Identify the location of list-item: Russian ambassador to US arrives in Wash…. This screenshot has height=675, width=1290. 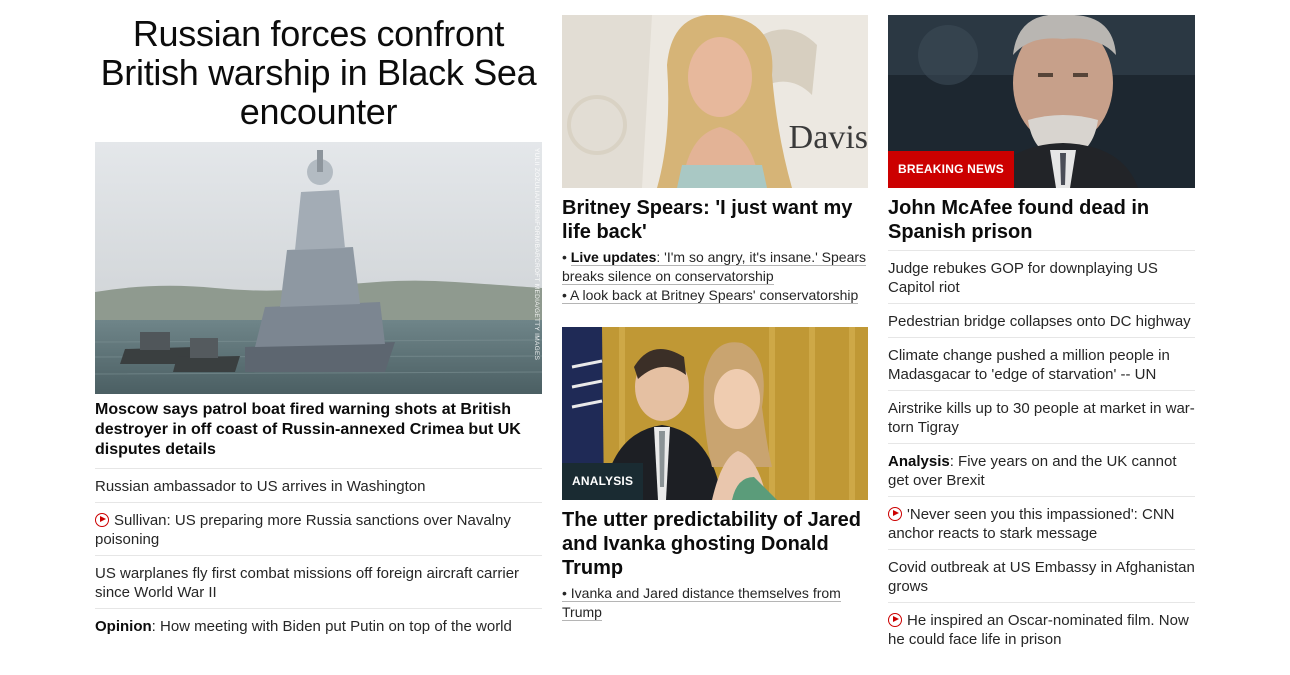
(318, 485).